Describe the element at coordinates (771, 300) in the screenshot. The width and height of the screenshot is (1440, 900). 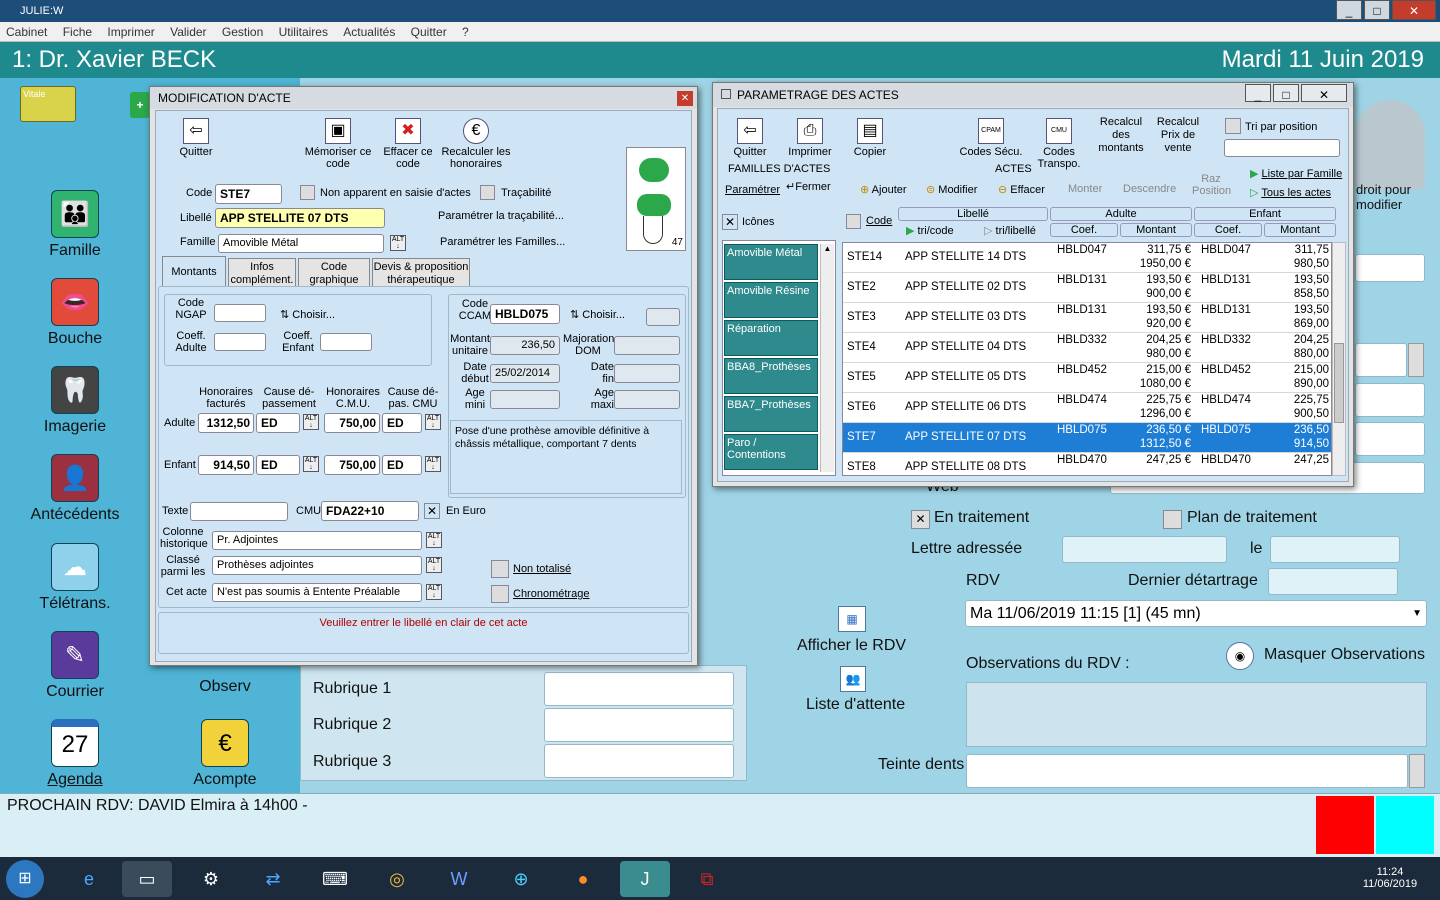
I see `family-item: Amovible Résine` at that location.